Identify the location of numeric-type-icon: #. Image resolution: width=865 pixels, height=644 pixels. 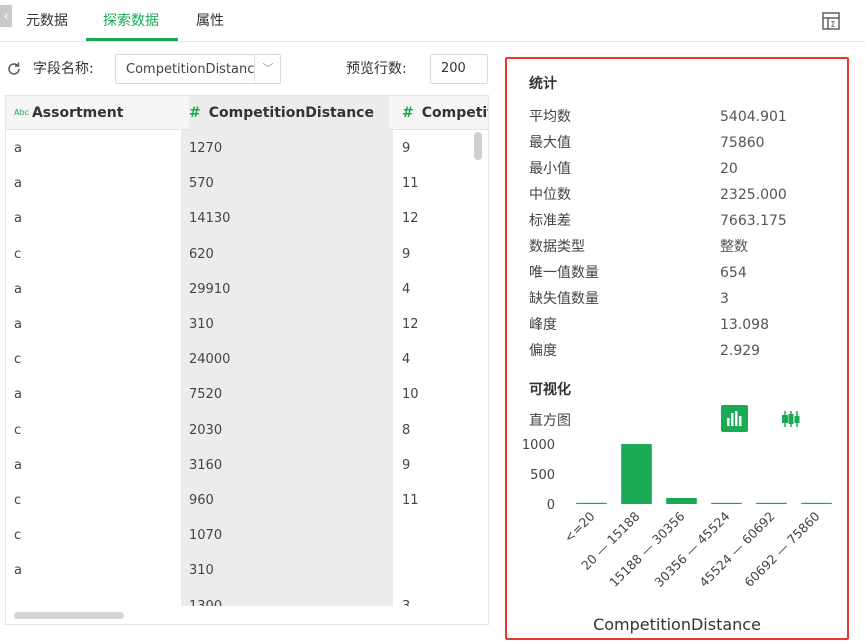
(195, 113).